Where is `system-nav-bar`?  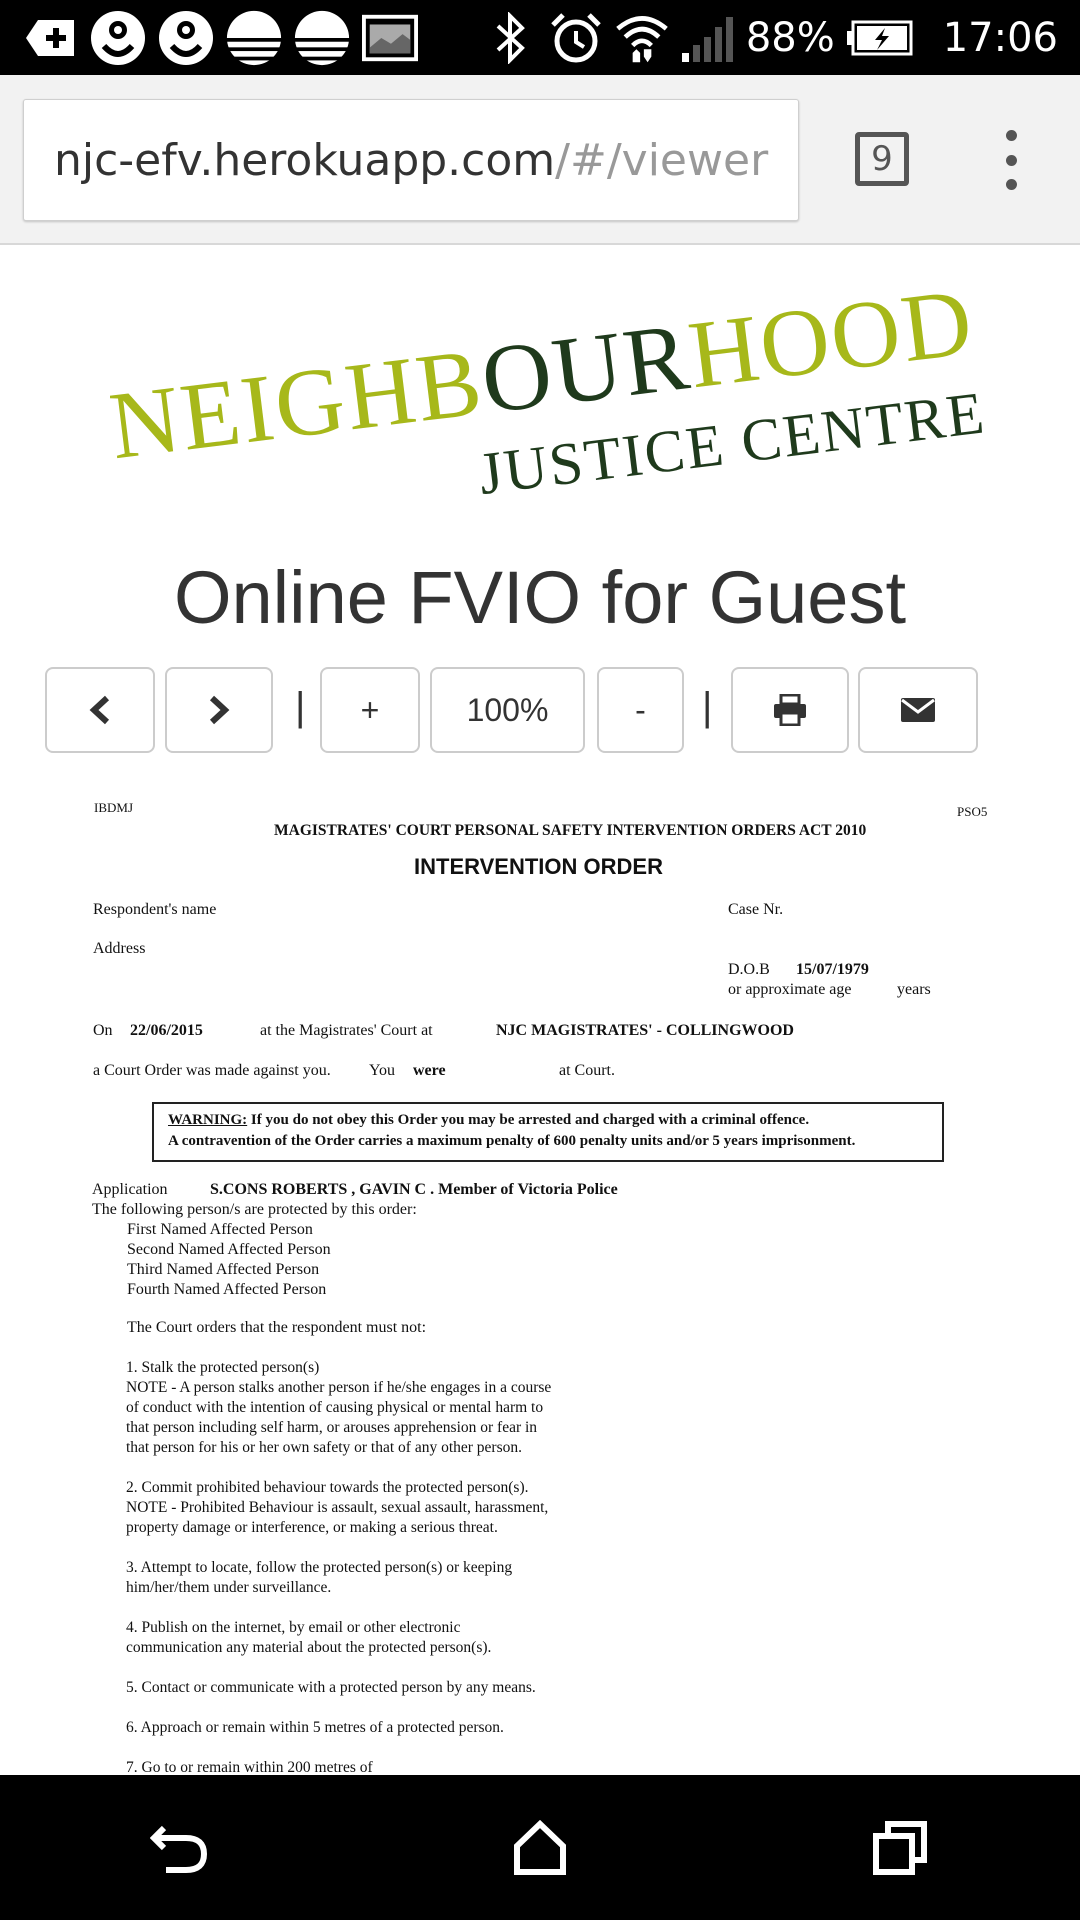
system-nav-bar is located at coordinates (540, 1847).